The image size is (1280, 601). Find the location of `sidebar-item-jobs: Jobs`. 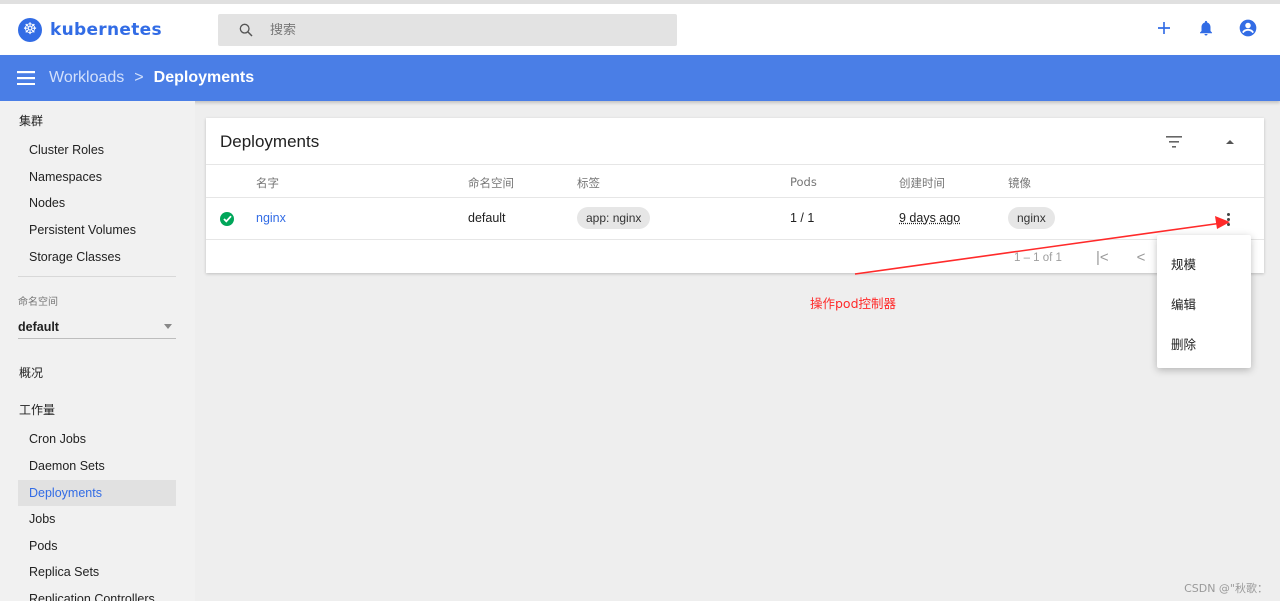

sidebar-item-jobs: Jobs is located at coordinates (97, 519).